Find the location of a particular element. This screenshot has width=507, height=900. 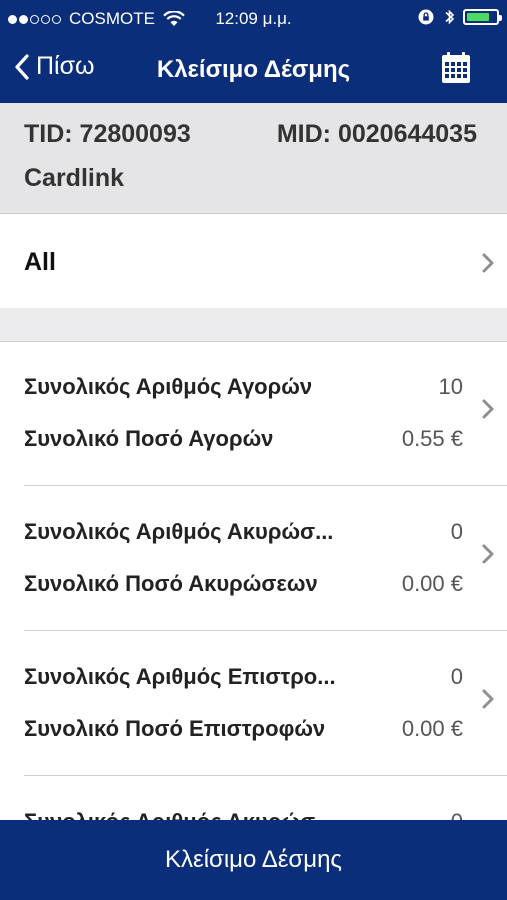

page-title: Κλείσιμο Δέσμης is located at coordinates (253, 69).